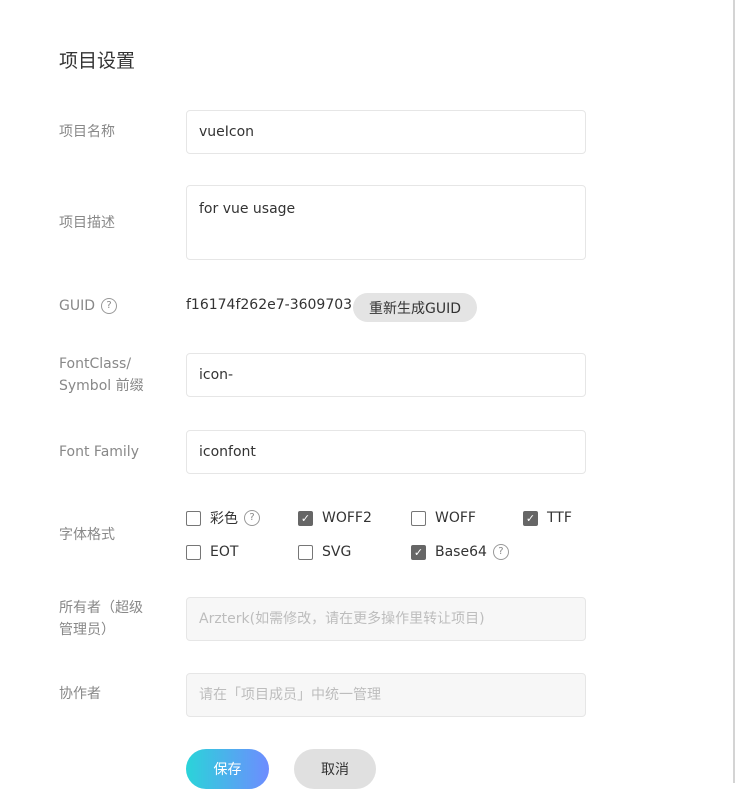  What do you see at coordinates (80, 694) in the screenshot?
I see `label-collaborators: 协作者` at bounding box center [80, 694].